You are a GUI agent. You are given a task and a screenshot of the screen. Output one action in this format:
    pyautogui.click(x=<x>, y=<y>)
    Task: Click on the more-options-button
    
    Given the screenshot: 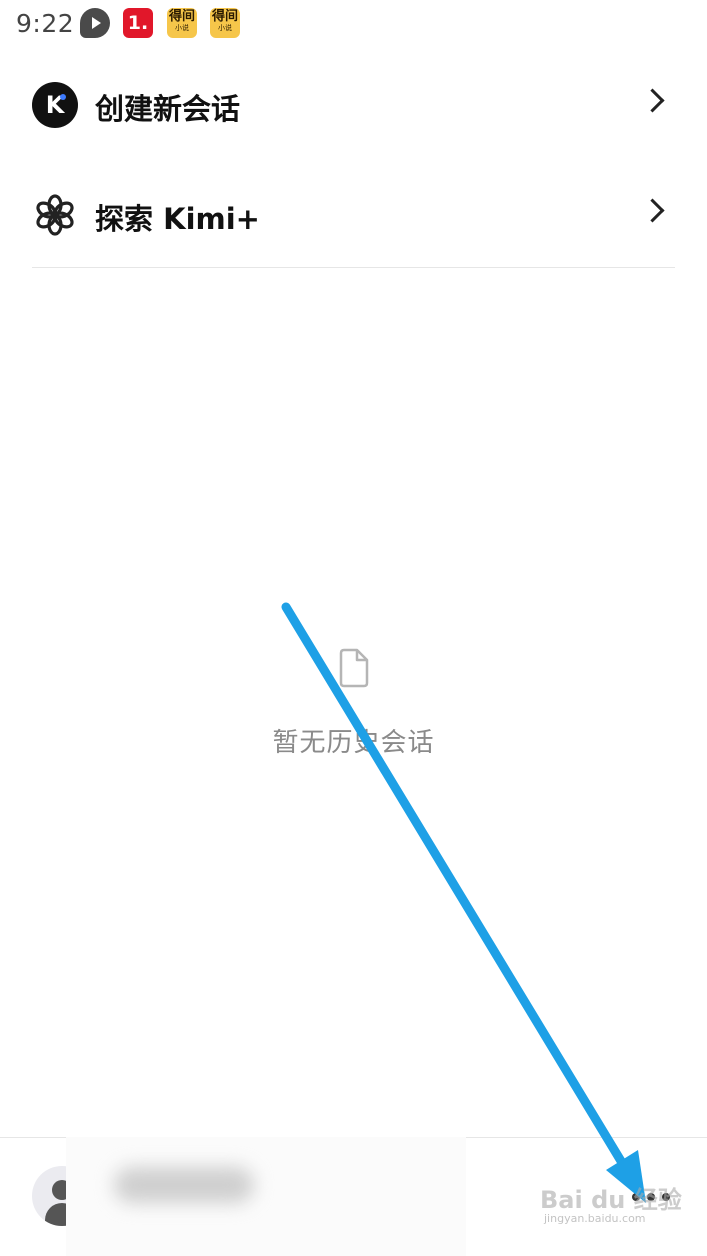 What is the action you would take?
    pyautogui.click(x=651, y=1197)
    